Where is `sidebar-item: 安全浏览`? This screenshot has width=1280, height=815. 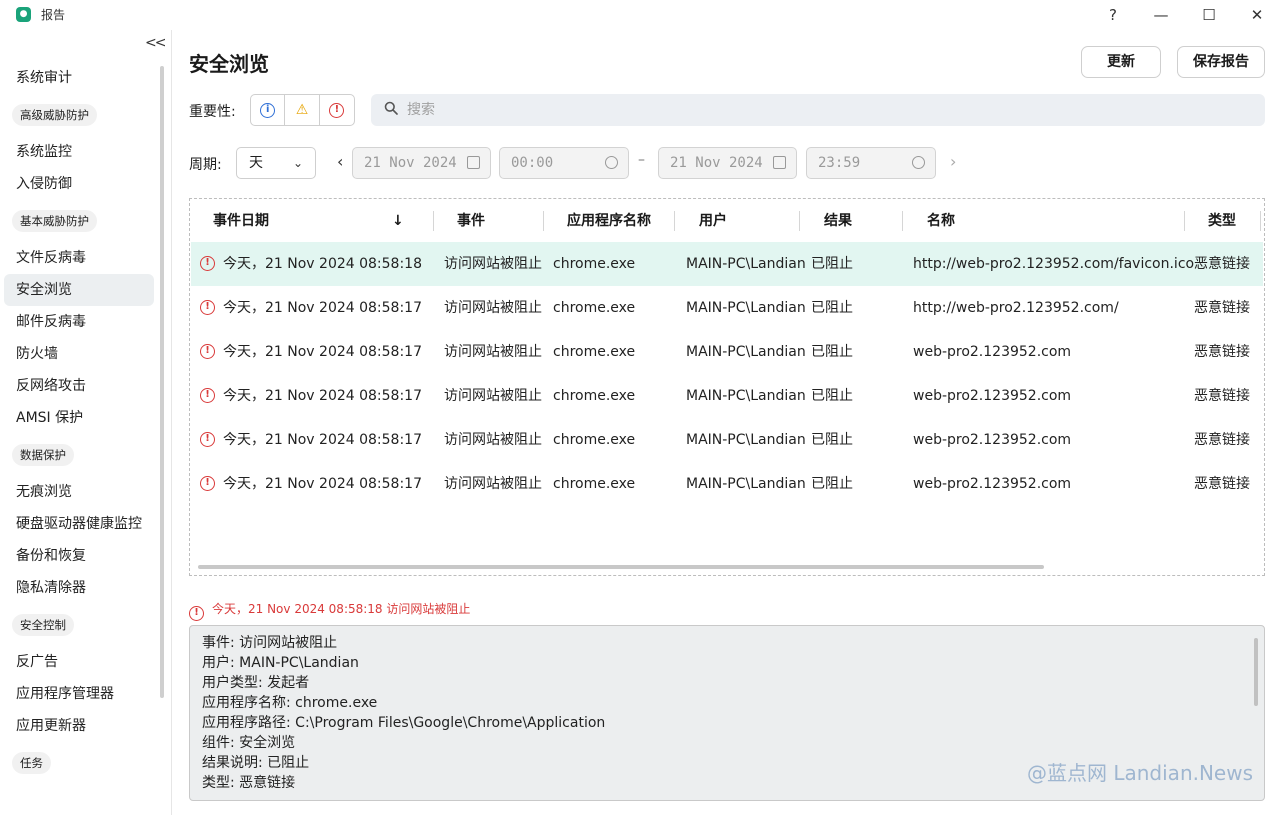
sidebar-item: 安全浏览 is located at coordinates (79, 290).